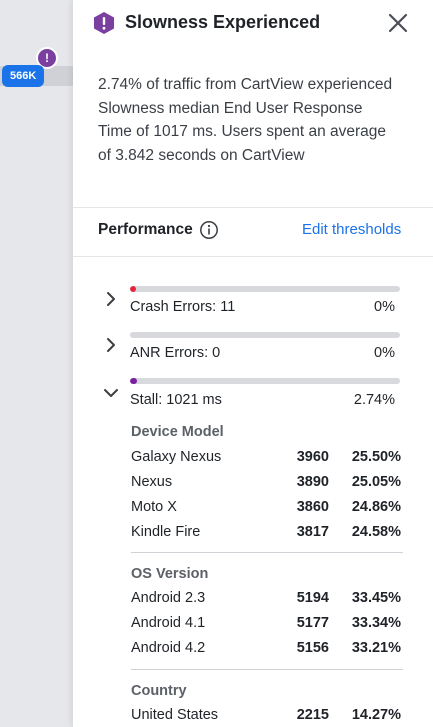  What do you see at coordinates (266, 717) in the screenshot?
I see `table-row: United States 2215 14.27%` at bounding box center [266, 717].